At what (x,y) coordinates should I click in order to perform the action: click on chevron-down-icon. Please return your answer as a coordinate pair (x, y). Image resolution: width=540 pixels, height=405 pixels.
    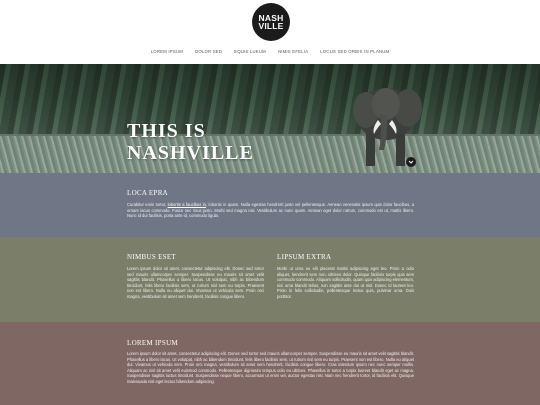
    Looking at the image, I should click on (411, 162).